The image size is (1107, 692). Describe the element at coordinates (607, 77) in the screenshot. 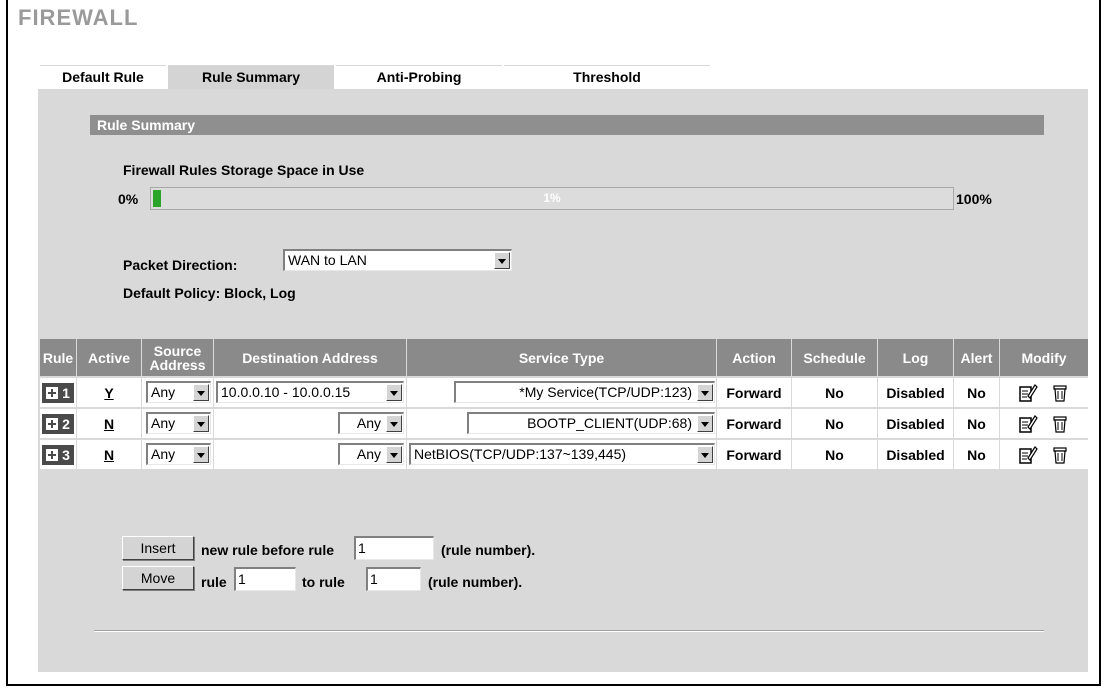

I see `tab-threshold: Threshold` at that location.